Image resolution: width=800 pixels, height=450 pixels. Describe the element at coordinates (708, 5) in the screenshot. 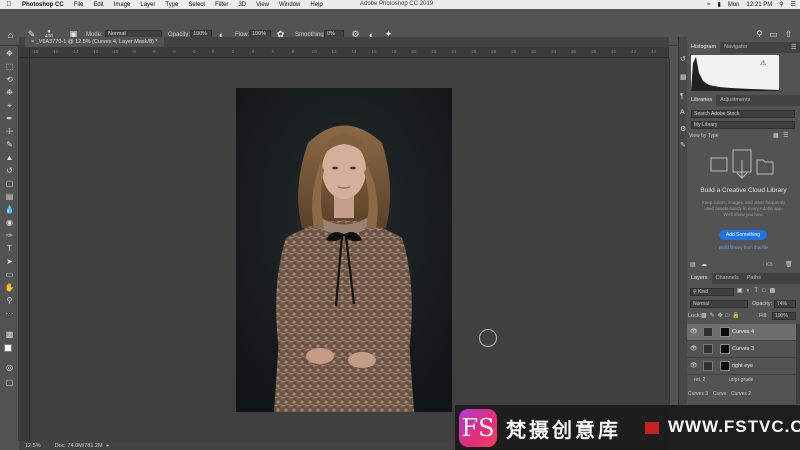

I see `wifi-icon: ≈` at that location.